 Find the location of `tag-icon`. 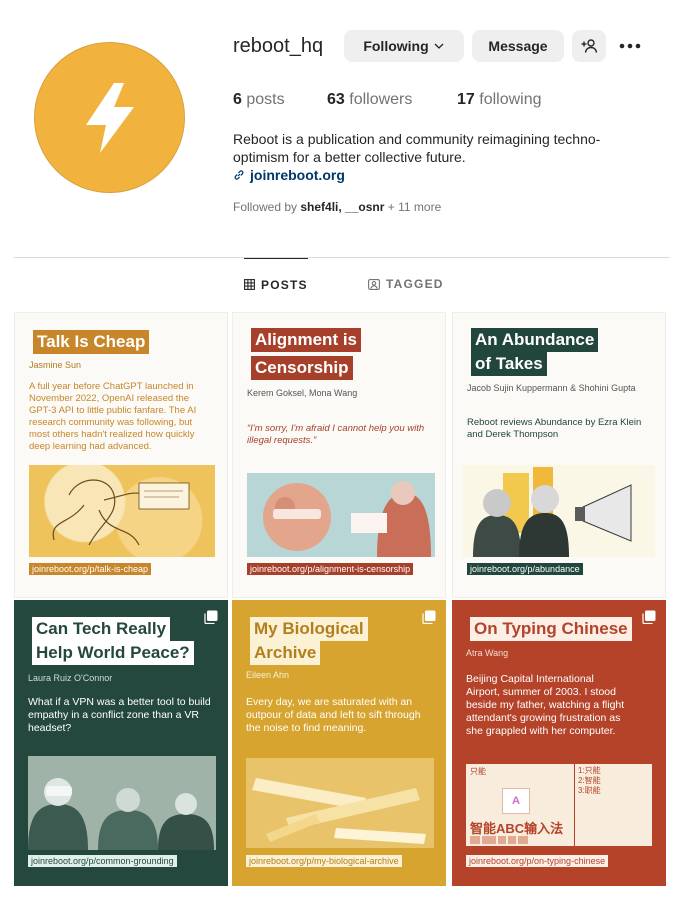

tag-icon is located at coordinates (374, 284).